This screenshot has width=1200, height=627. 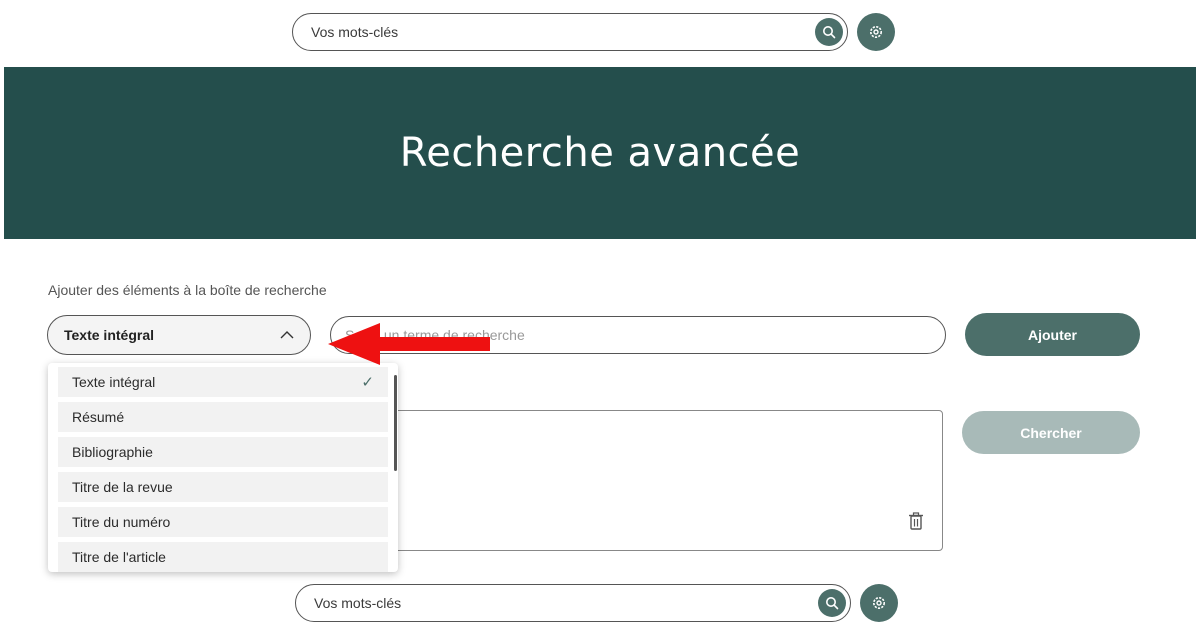 I want to click on trash-icon, so click(x=916, y=521).